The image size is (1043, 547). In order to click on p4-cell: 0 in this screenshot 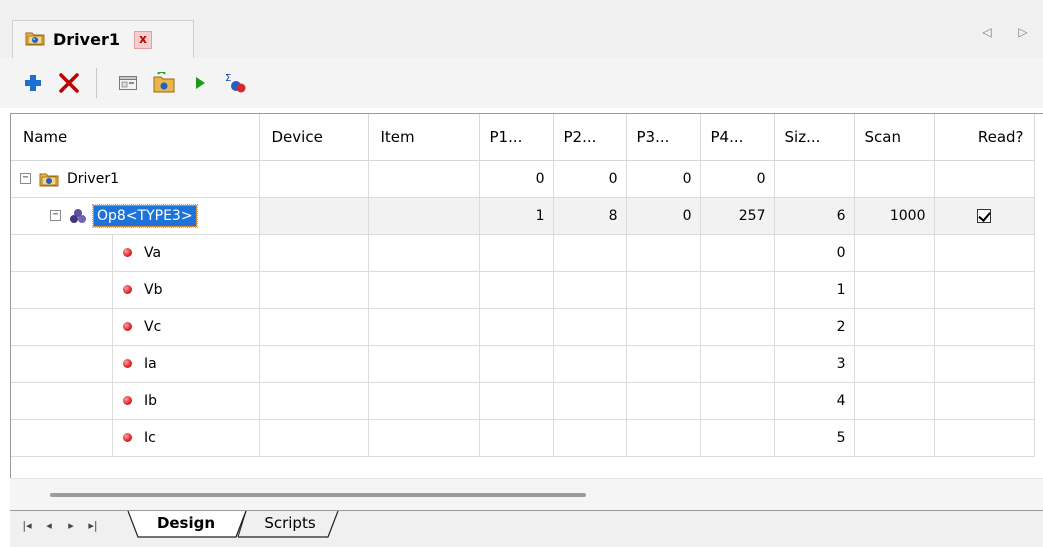, I will do `click(737, 179)`.